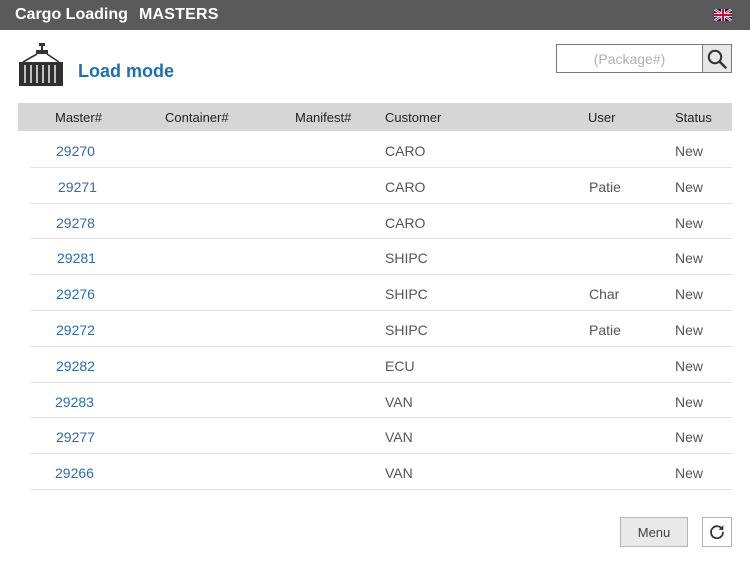  What do you see at coordinates (381, 257) in the screenshot?
I see `table-row: 29281 SHIPC New` at bounding box center [381, 257].